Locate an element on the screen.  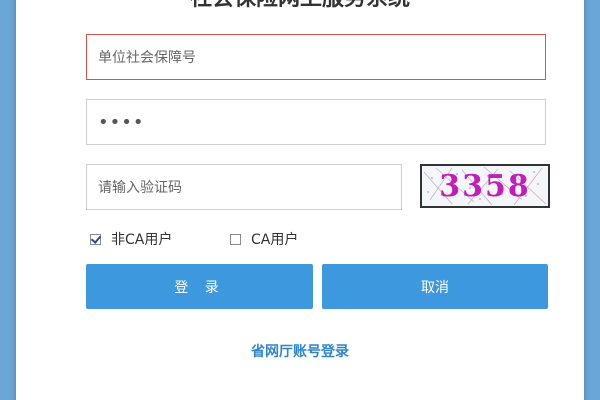
non-ca-user-option: 非CA用户 is located at coordinates (131, 239).